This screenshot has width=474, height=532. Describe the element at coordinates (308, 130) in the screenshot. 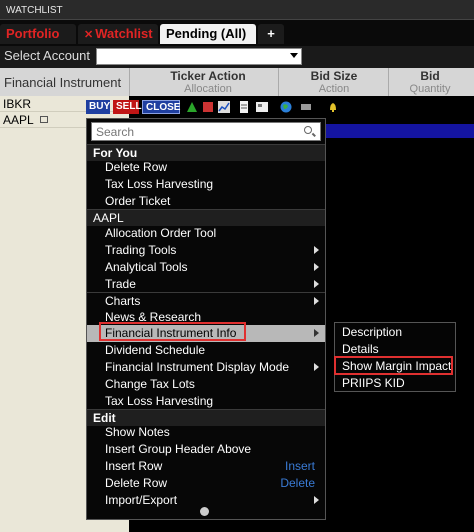

I see `search-icon` at that location.